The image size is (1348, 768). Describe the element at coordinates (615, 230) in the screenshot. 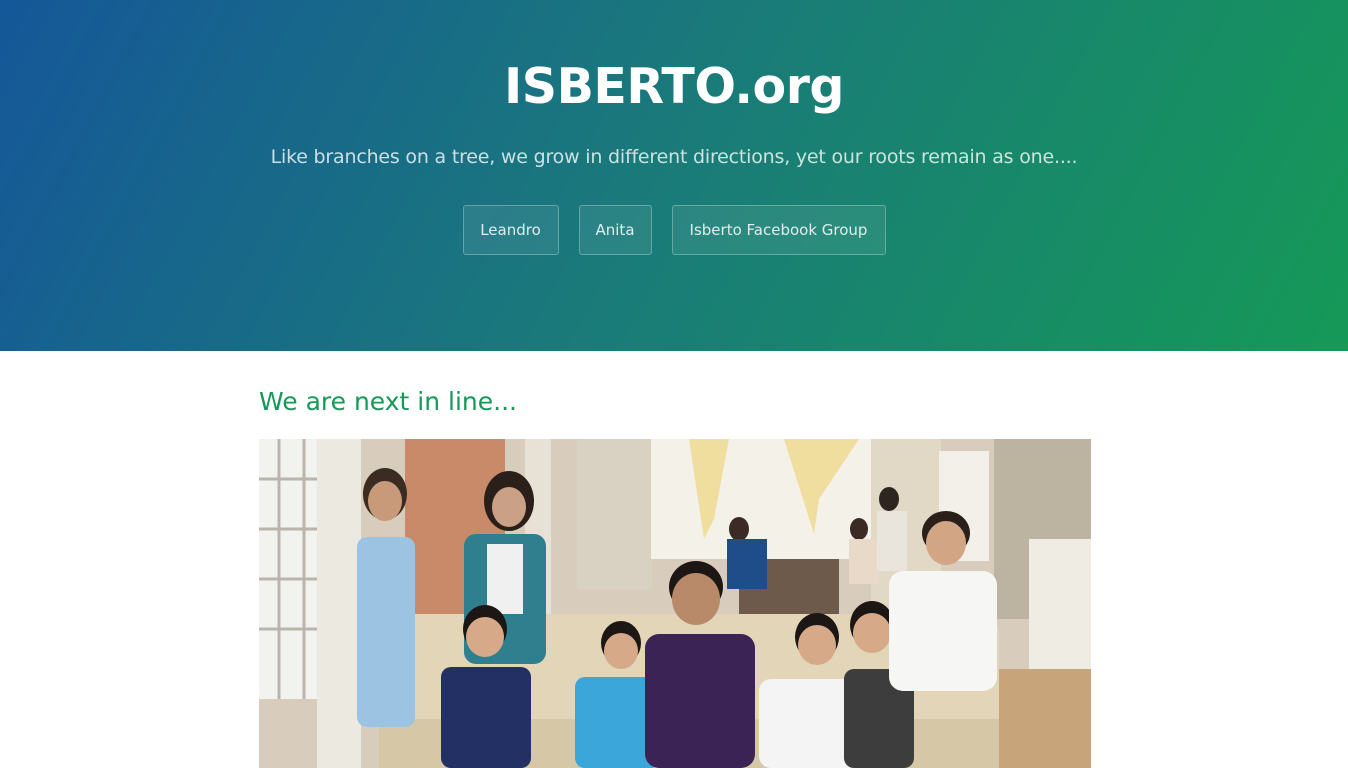

I see `anita-button: Anita` at that location.